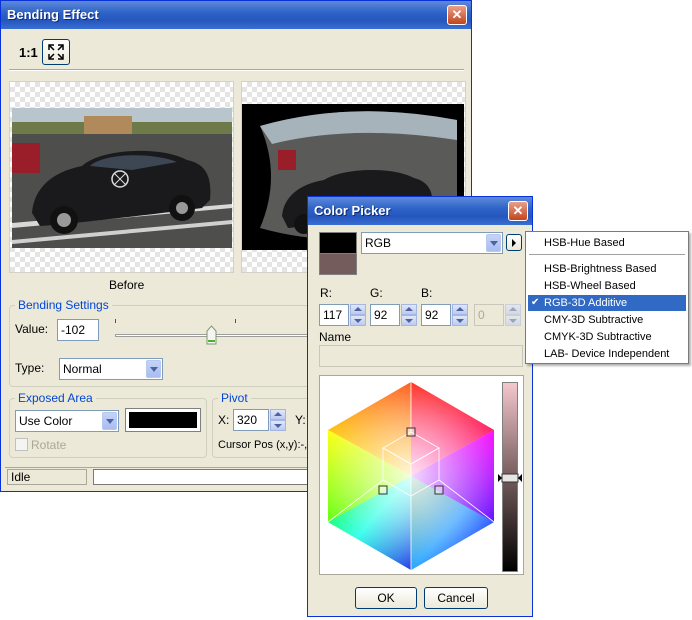  I want to click on type-select-value: Normal, so click(82, 369).